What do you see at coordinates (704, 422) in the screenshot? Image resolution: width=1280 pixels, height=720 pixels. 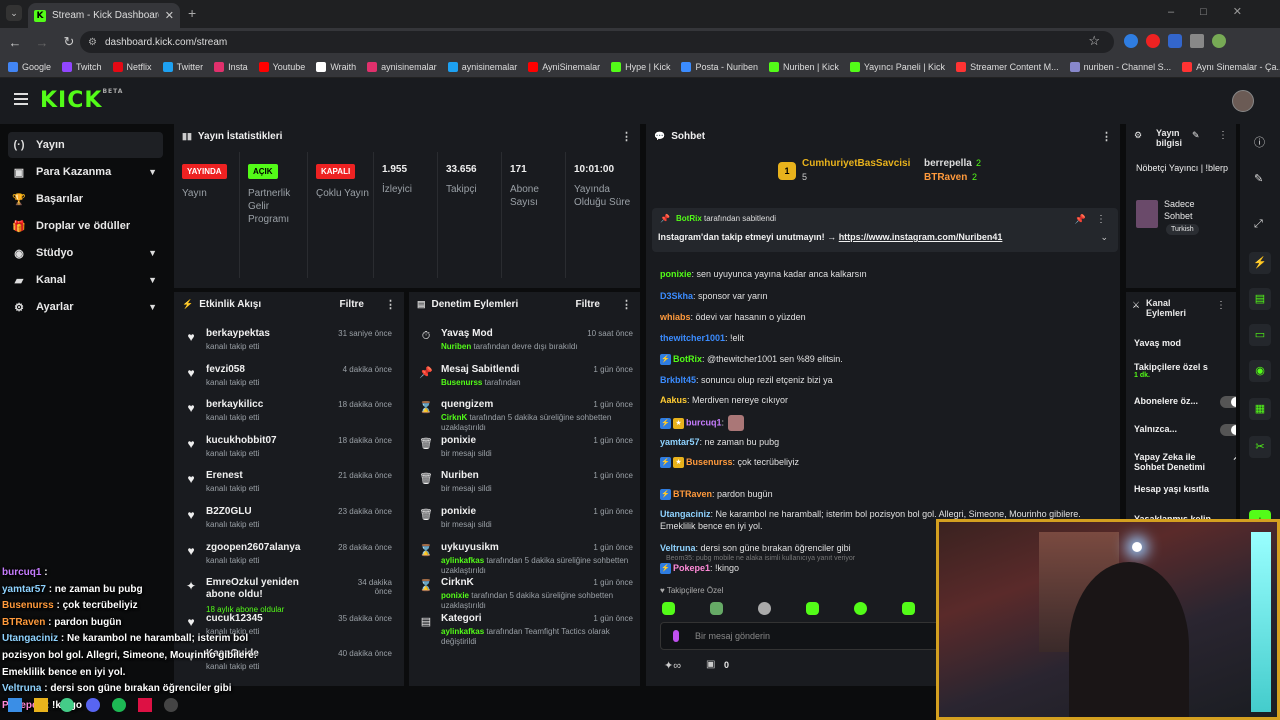 I see `chat-username: burcuq1` at bounding box center [704, 422].